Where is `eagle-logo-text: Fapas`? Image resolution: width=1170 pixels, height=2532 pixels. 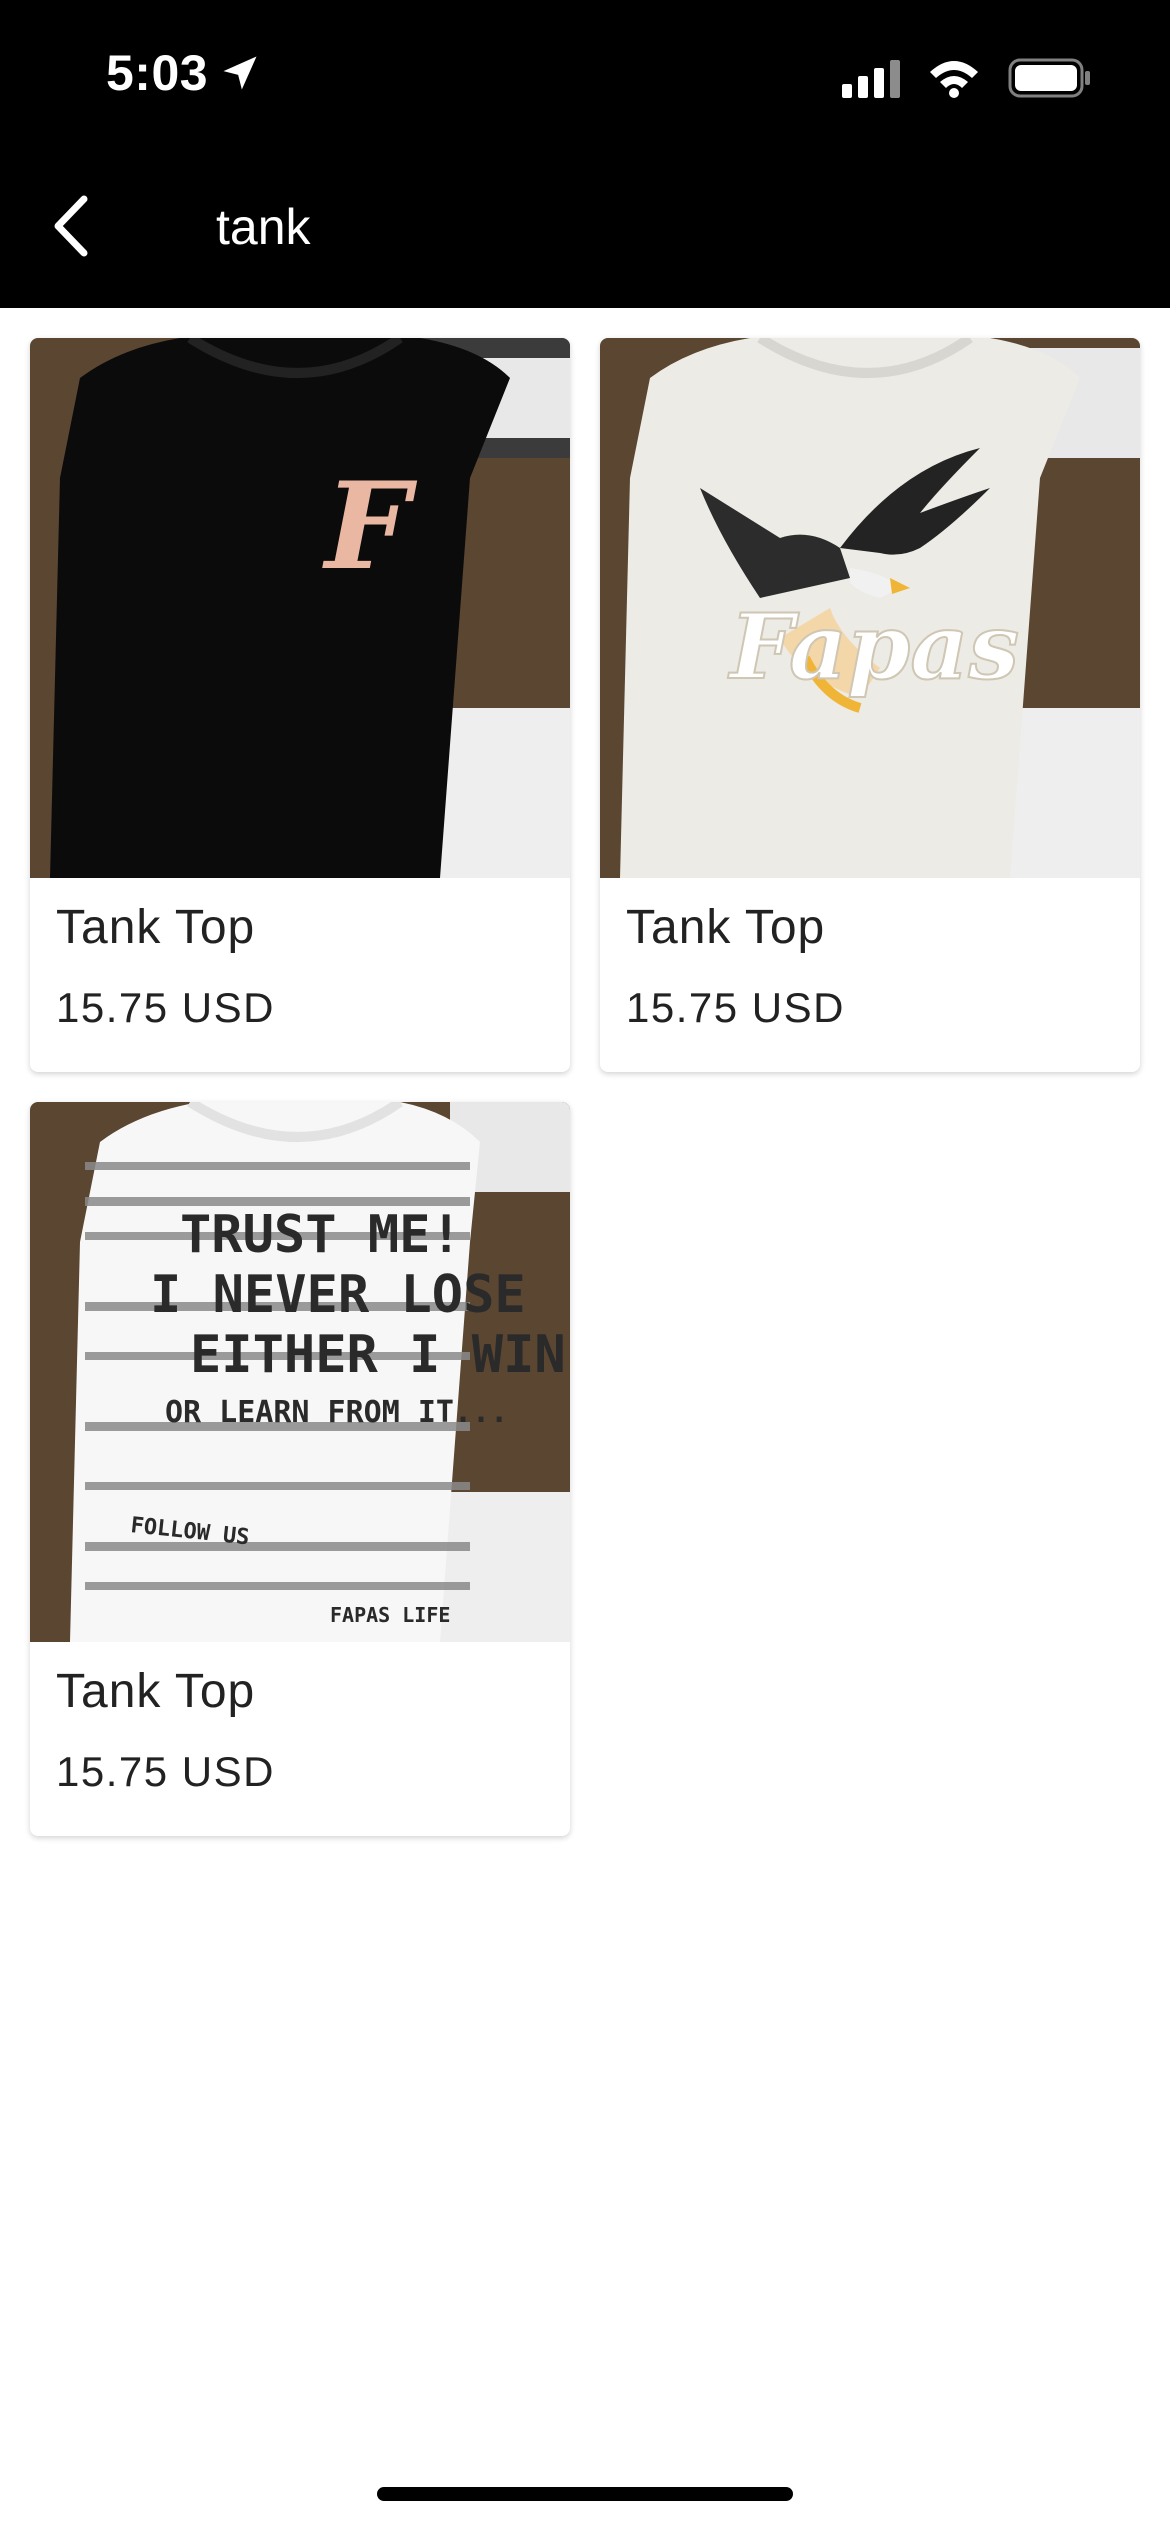
eagle-logo-text: Fapas is located at coordinates (873, 647).